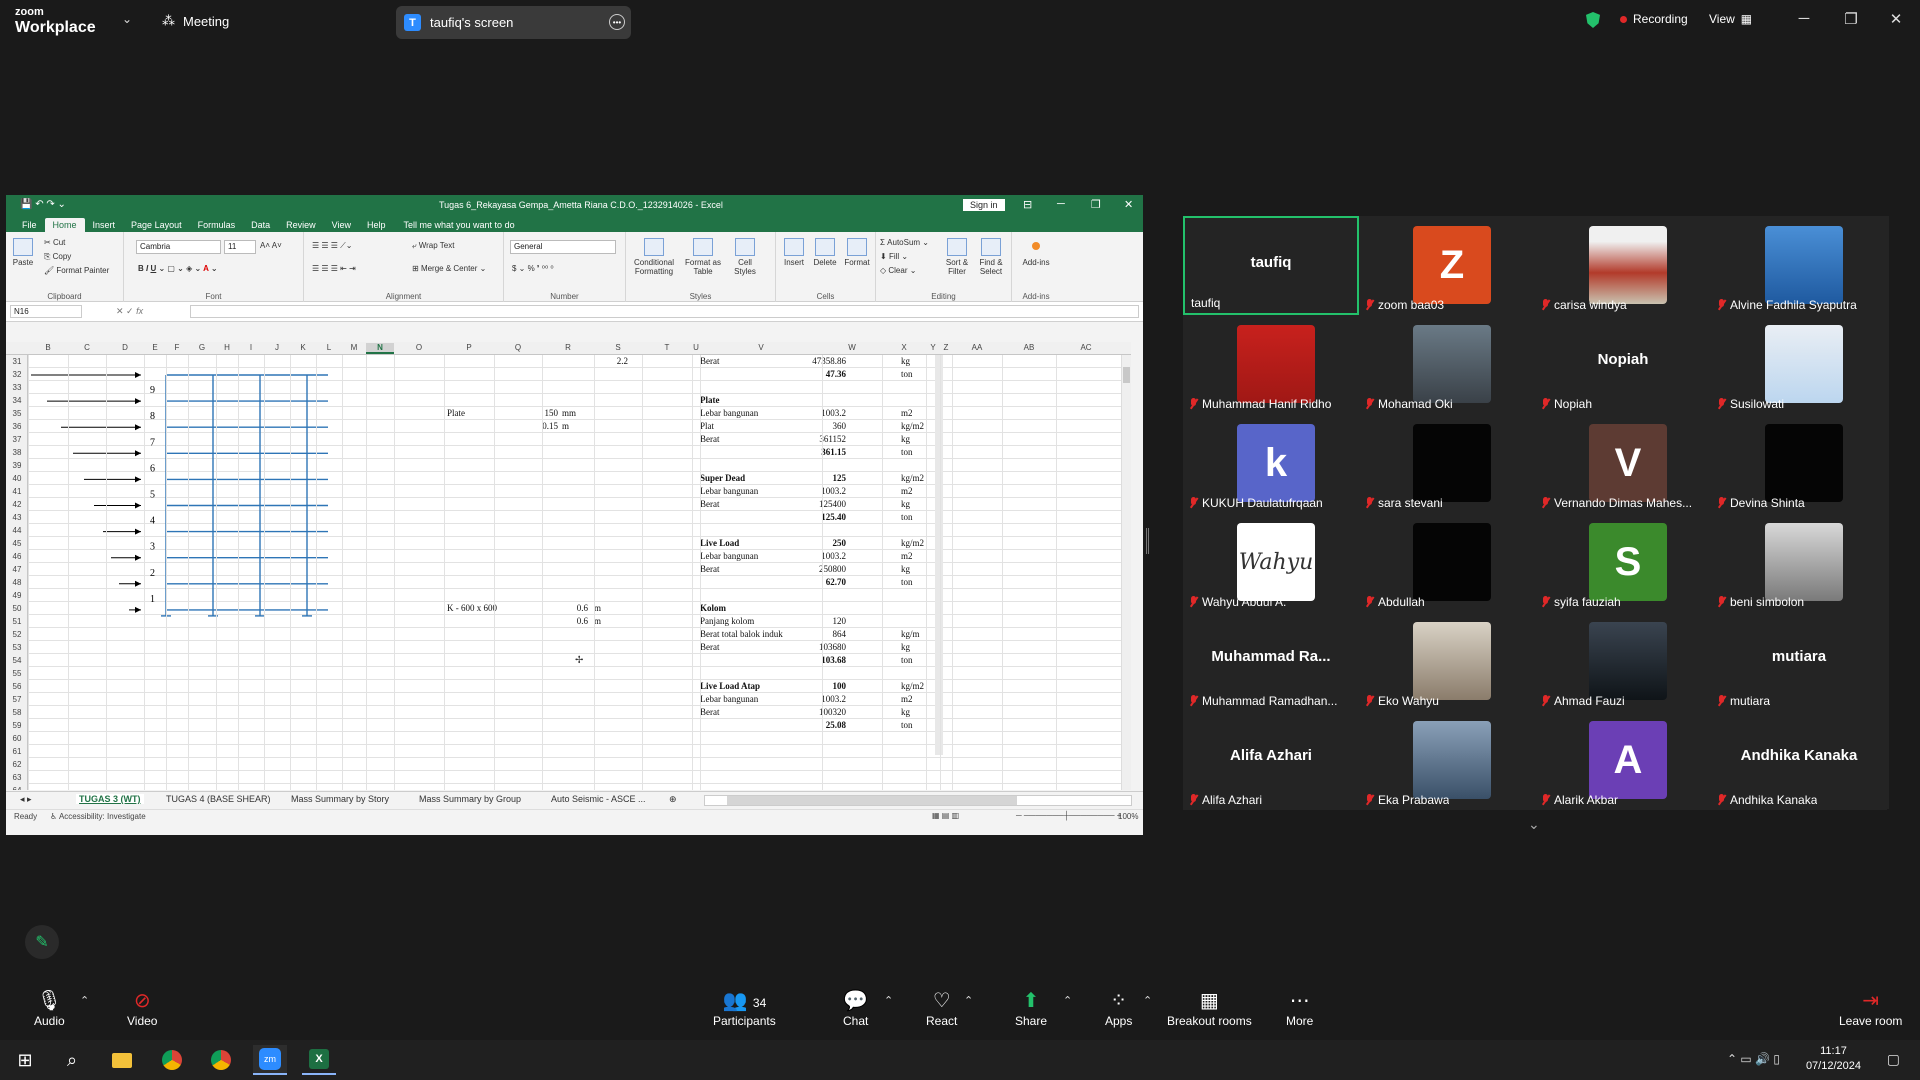 The height and width of the screenshot is (1080, 1920). I want to click on sheet-tab: TUGAS 3 (WT), so click(110, 799).